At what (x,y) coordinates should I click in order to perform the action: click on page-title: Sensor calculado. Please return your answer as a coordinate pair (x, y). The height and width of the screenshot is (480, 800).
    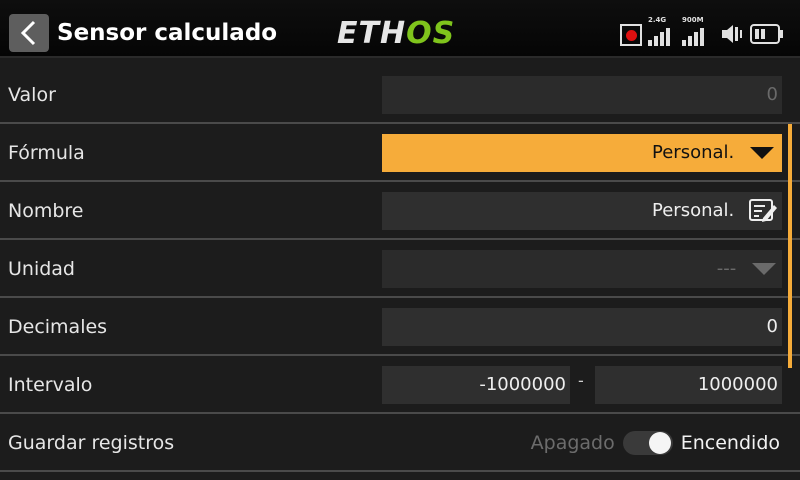
    Looking at the image, I should click on (167, 33).